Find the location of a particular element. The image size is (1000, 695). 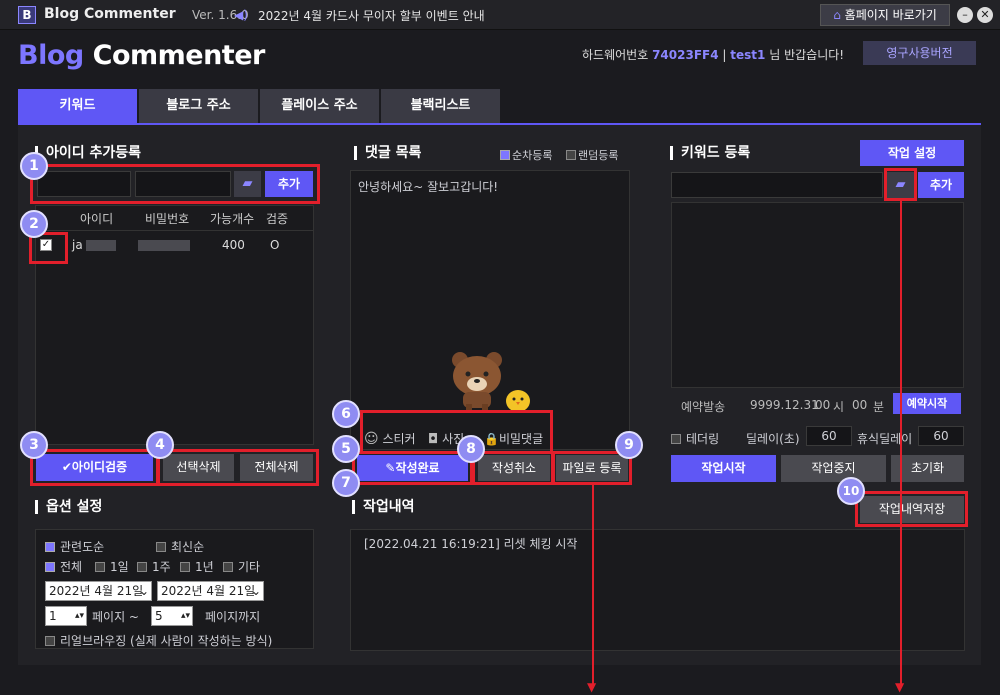

page-from-value: 1 is located at coordinates (53, 616).